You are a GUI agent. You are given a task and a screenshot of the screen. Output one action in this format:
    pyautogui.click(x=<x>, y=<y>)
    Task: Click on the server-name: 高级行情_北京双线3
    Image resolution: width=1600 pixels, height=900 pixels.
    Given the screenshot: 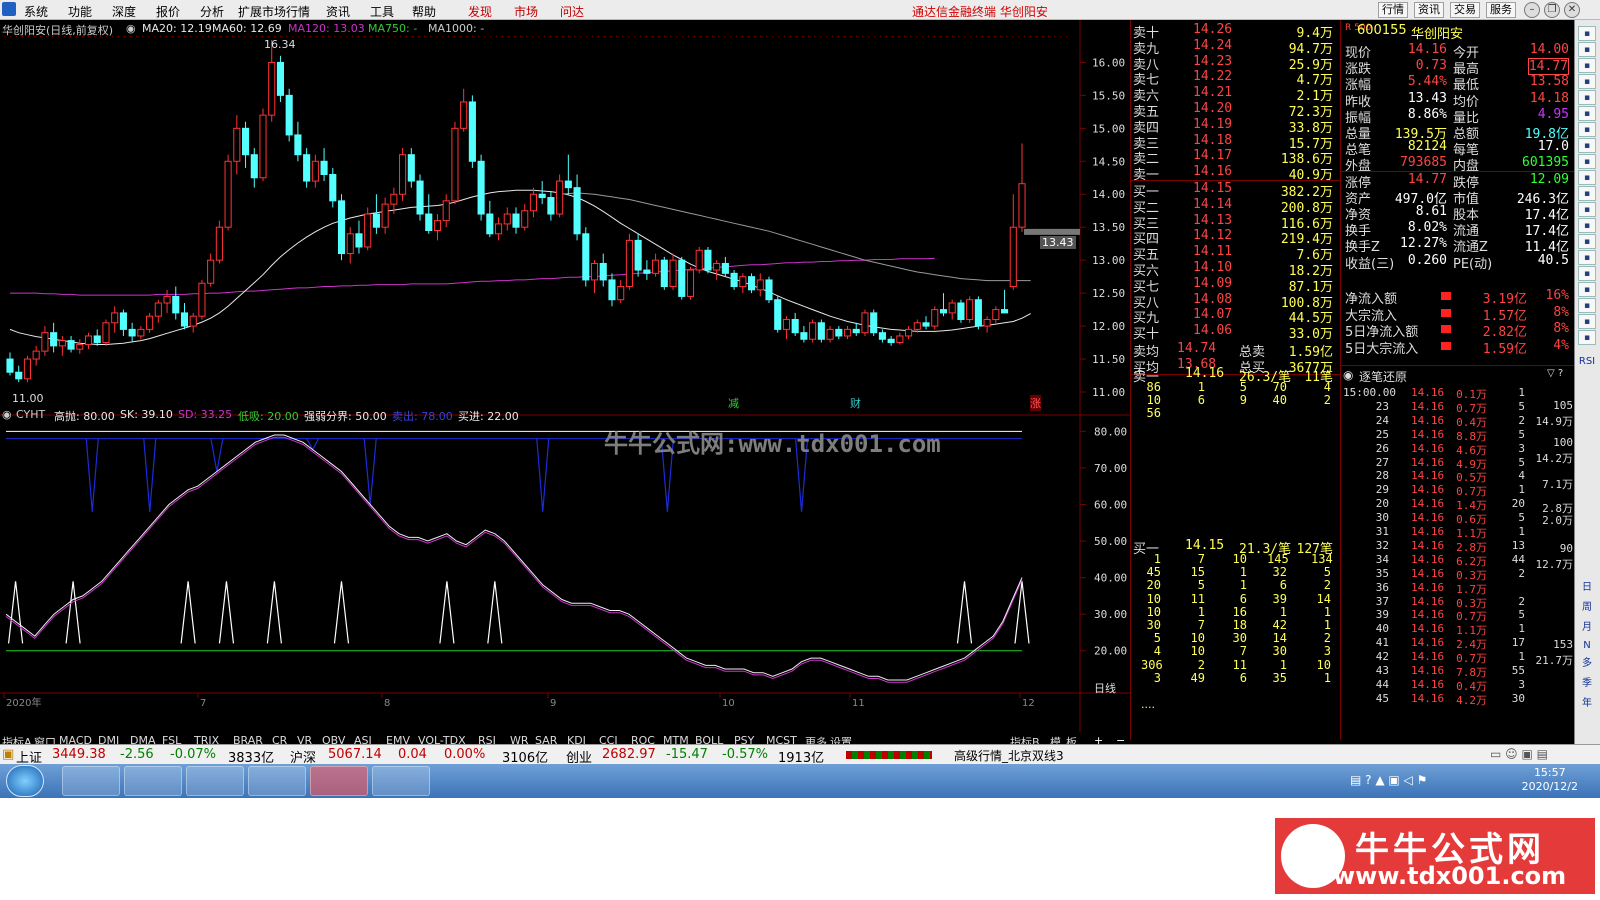 What is the action you would take?
    pyautogui.click(x=1009, y=755)
    